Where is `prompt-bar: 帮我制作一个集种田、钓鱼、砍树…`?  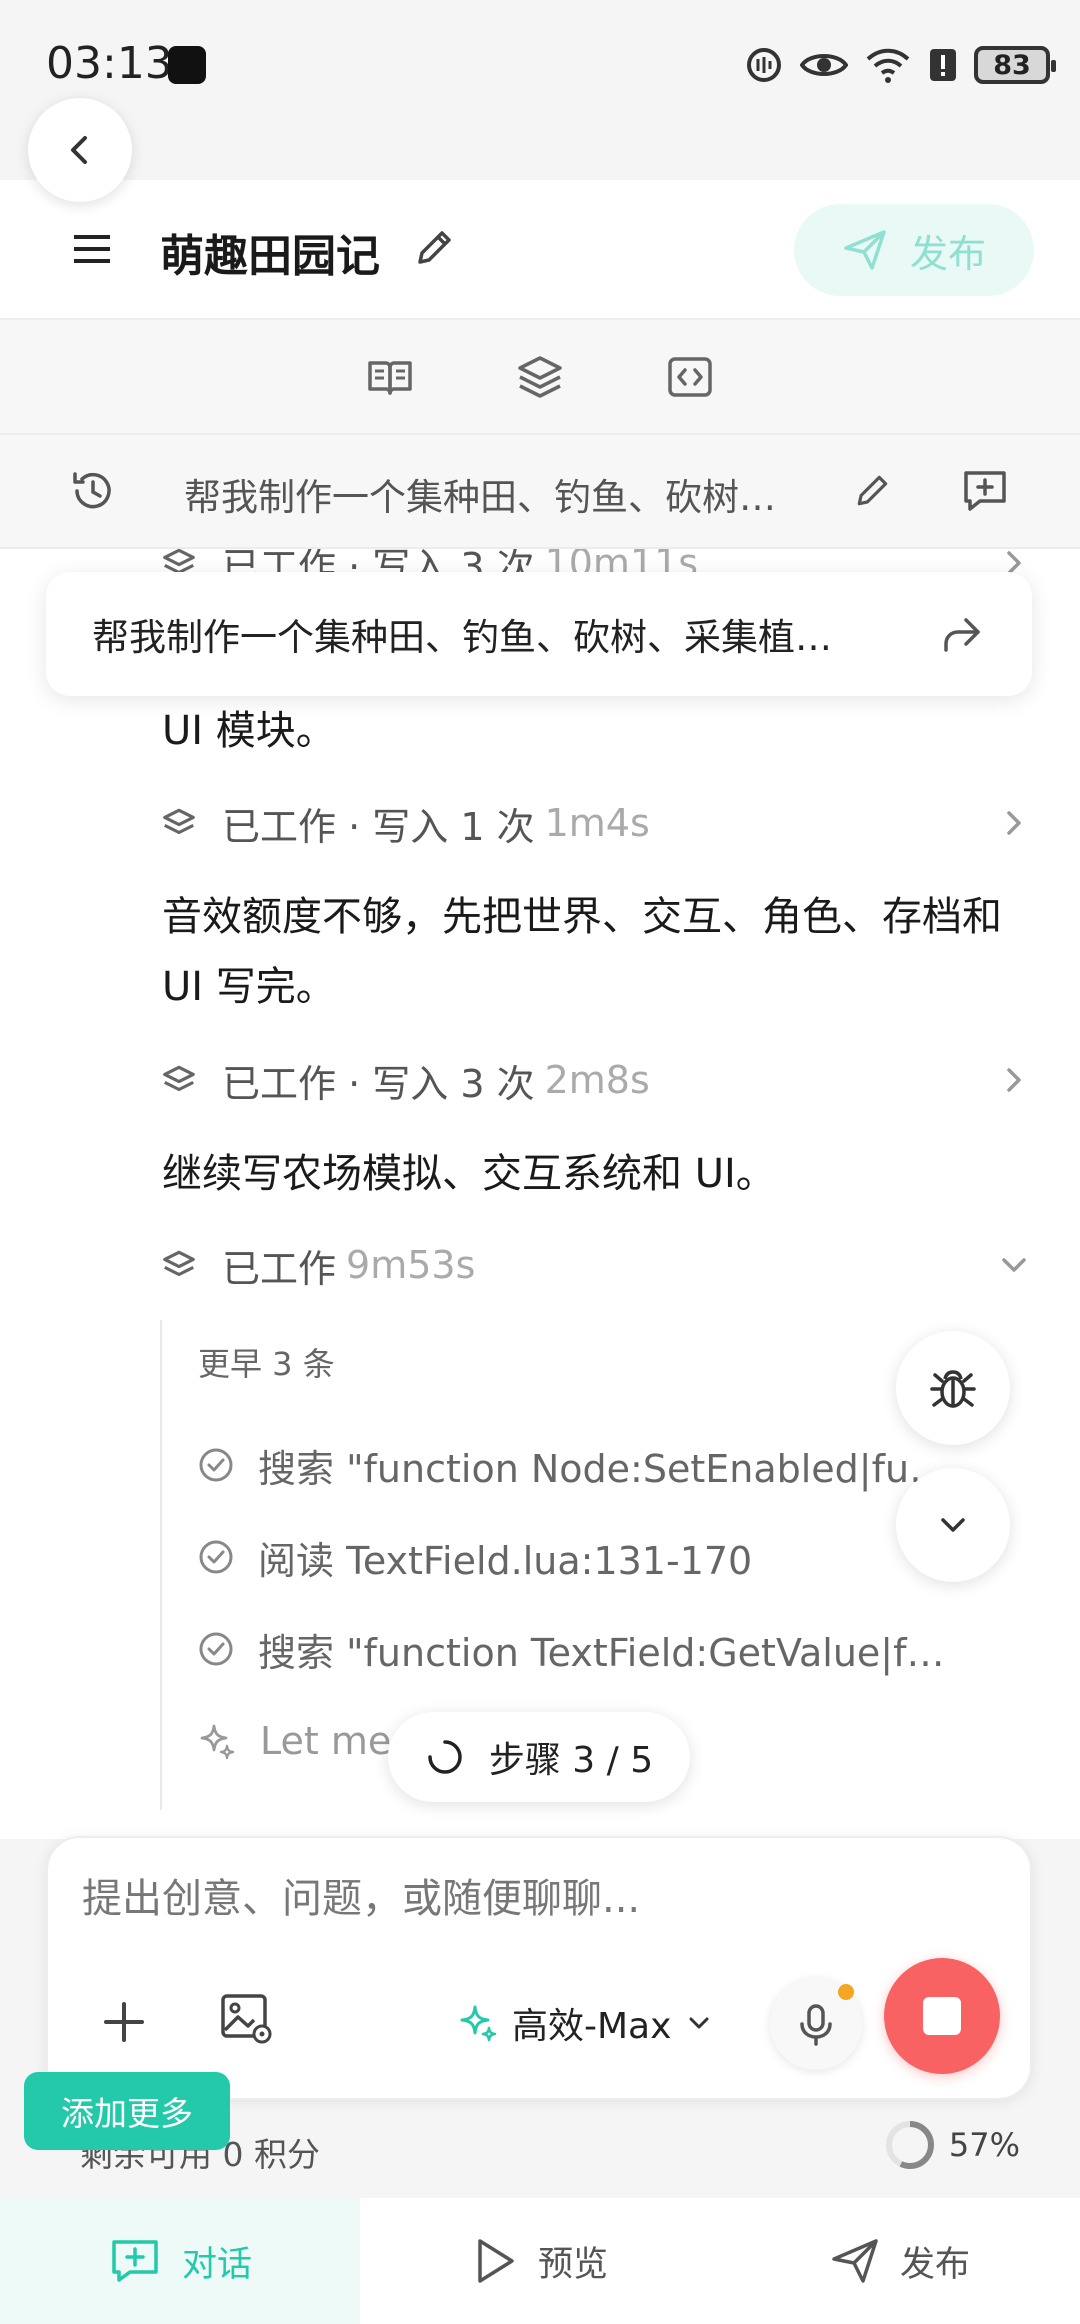
prompt-bar: 帮我制作一个集种田、钓鱼、砍树… is located at coordinates (540, 492).